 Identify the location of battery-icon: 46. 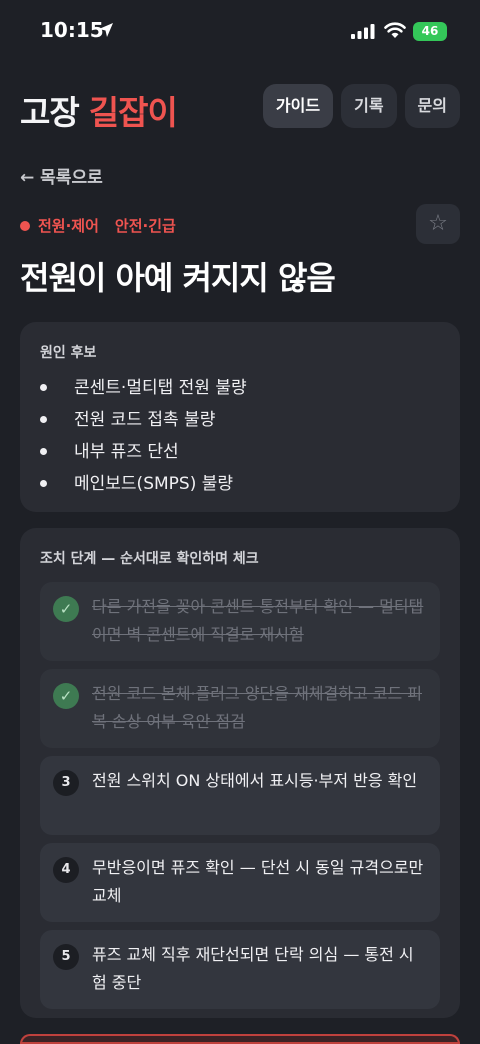
(430, 31).